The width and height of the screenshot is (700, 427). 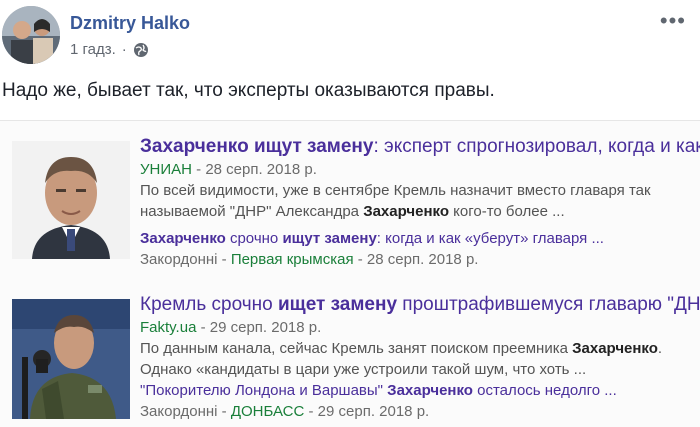 I want to click on result-source: Fakty.ua, so click(x=168, y=327).